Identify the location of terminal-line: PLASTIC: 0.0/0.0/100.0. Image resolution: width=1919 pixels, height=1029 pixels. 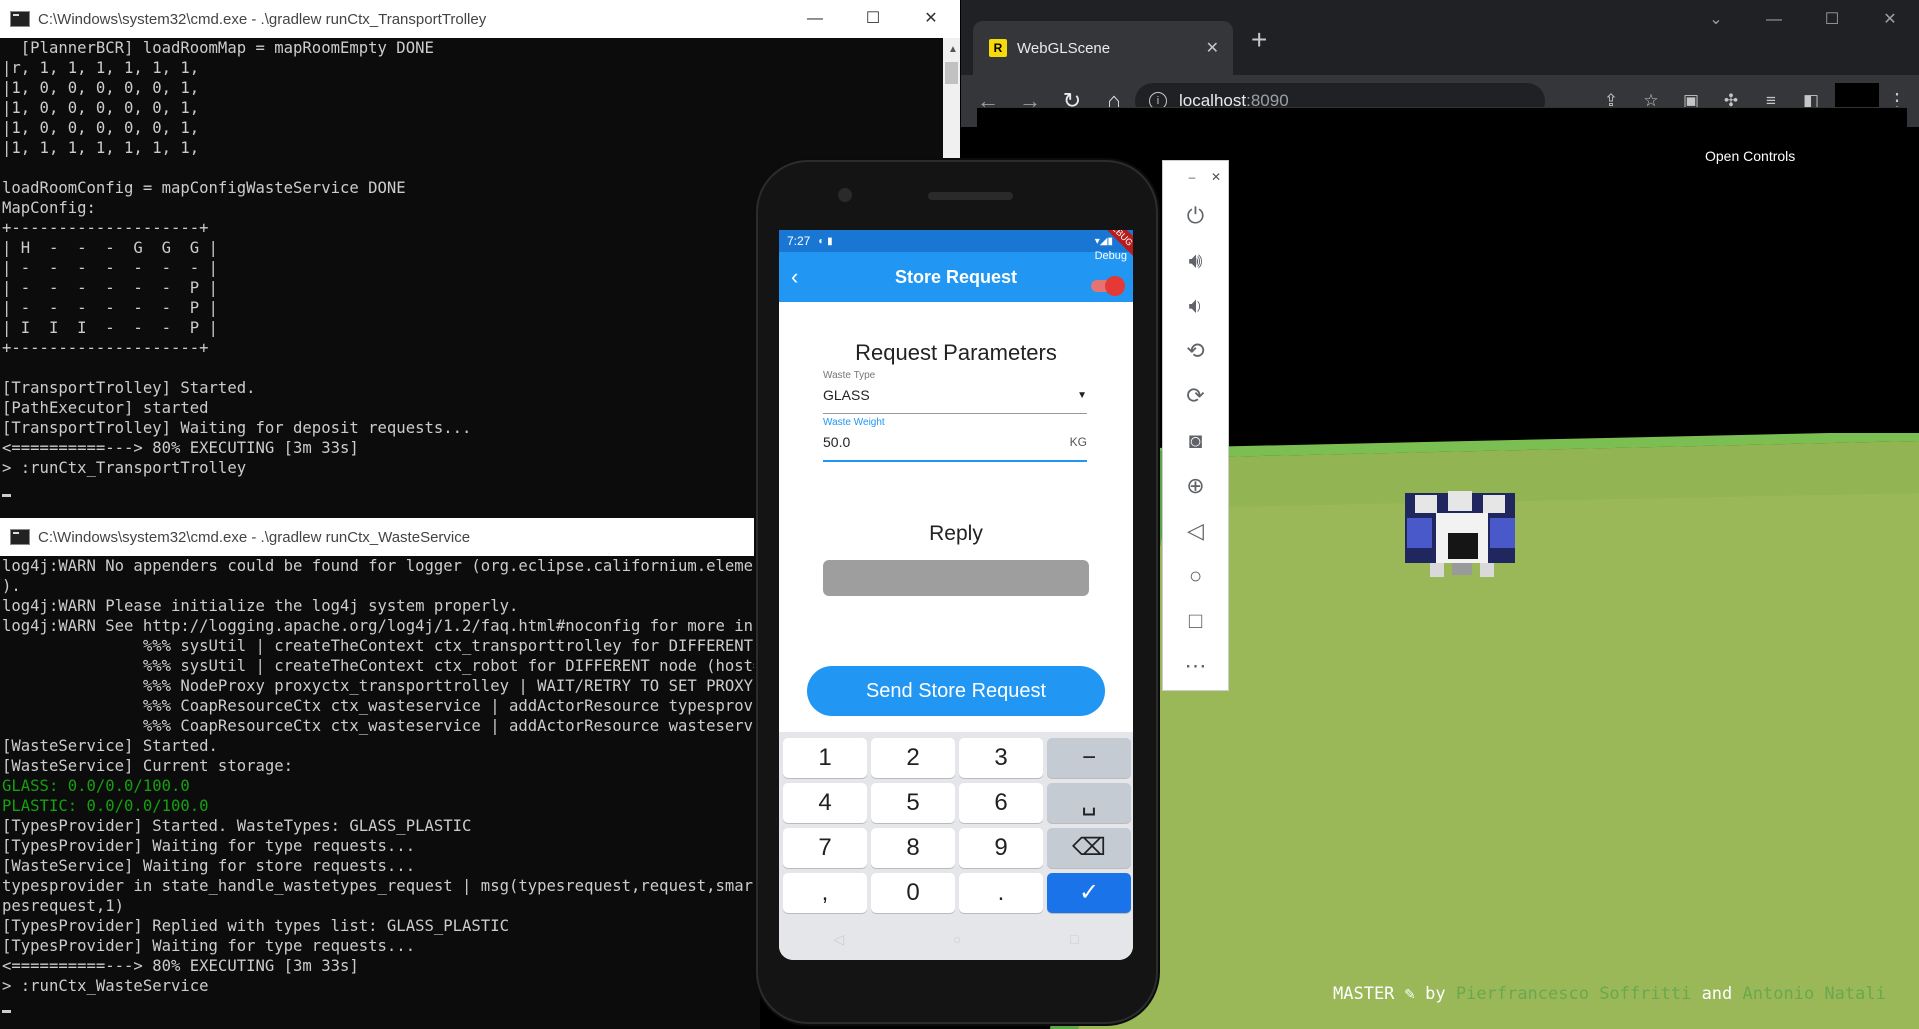
(105, 806).